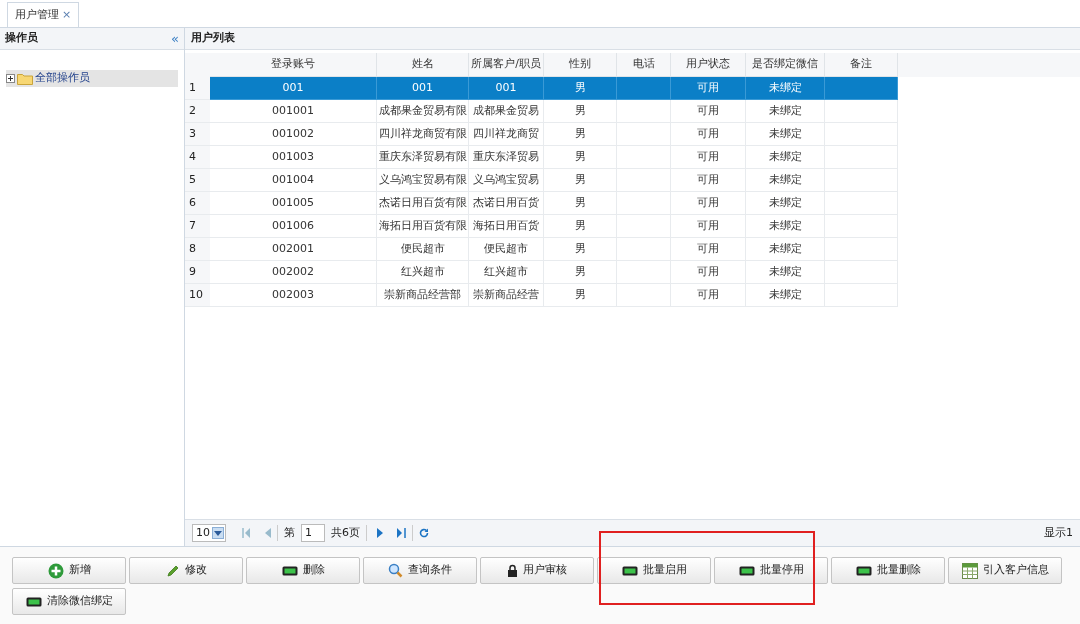 This screenshot has width=1080, height=624. I want to click on search-icon, so click(395, 570).